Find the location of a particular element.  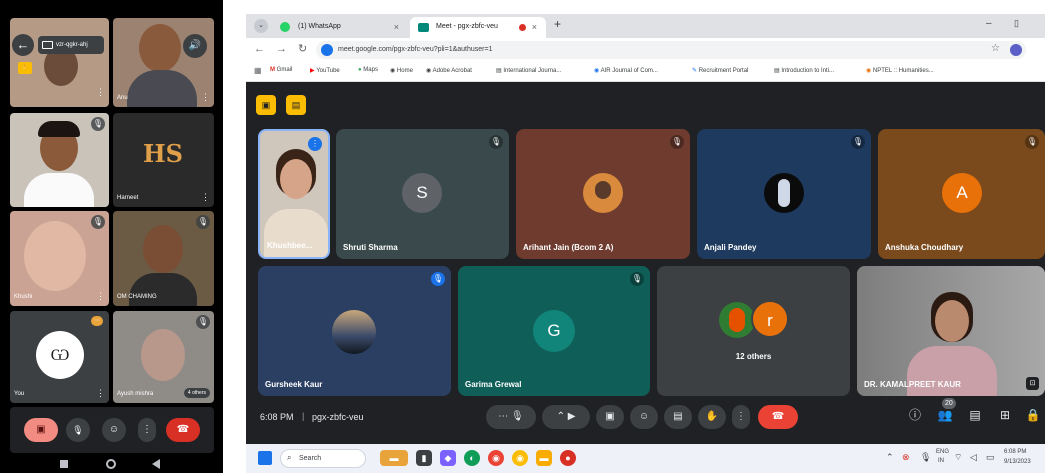

participant-tile: G 🎙 Garima Grewal is located at coordinates (554, 331).